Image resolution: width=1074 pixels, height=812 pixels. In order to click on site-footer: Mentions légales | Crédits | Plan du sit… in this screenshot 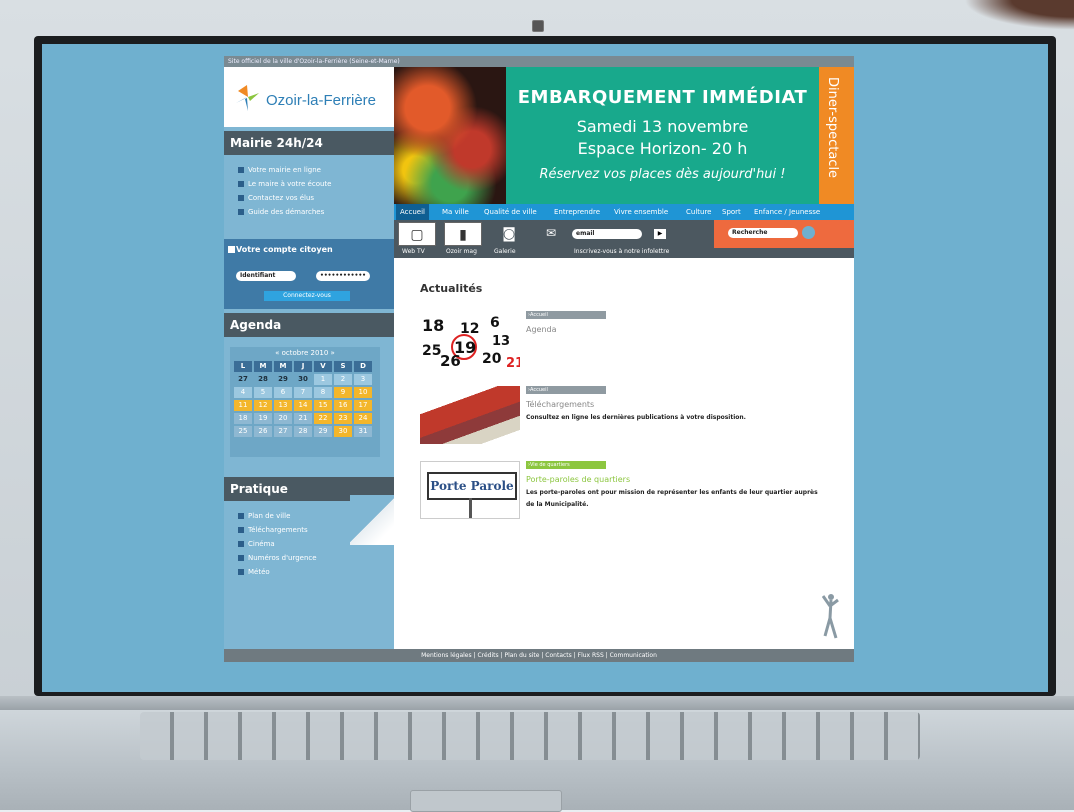, I will do `click(539, 655)`.